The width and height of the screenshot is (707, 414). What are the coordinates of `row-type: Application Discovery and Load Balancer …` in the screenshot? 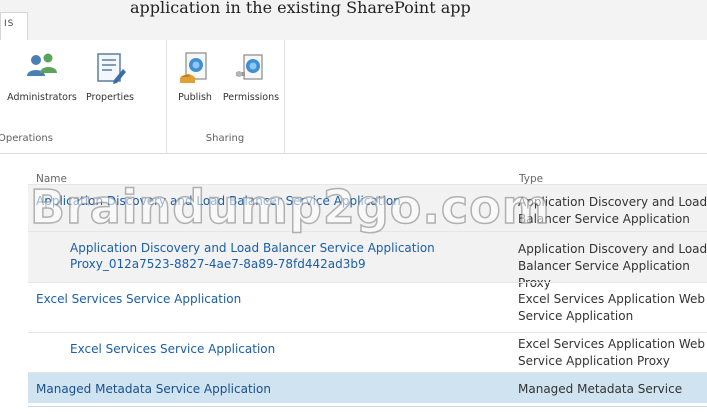 It's located at (612, 210).